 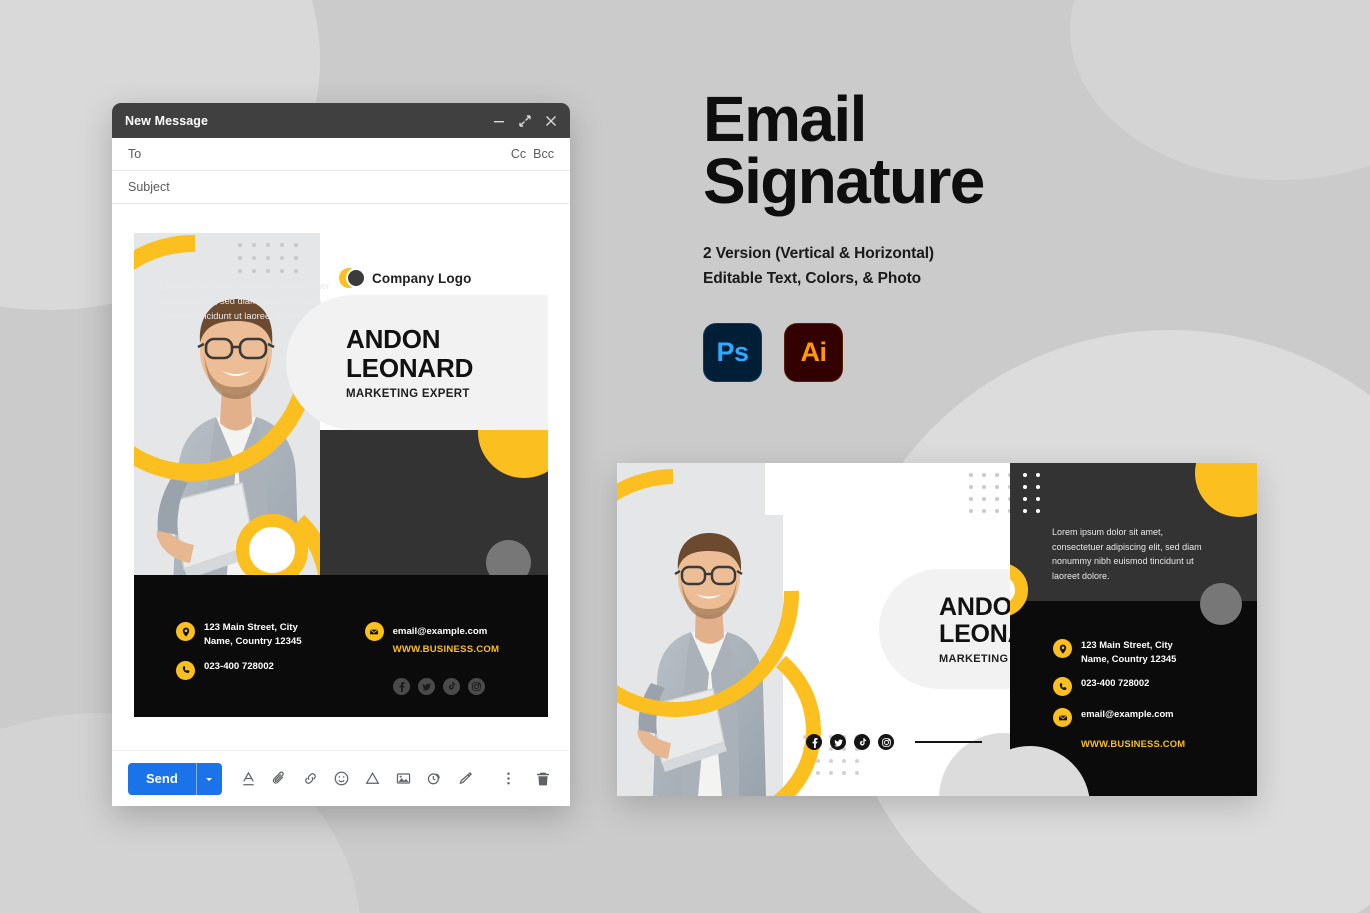 I want to click on compose-titlebar: New Message, so click(x=341, y=120).